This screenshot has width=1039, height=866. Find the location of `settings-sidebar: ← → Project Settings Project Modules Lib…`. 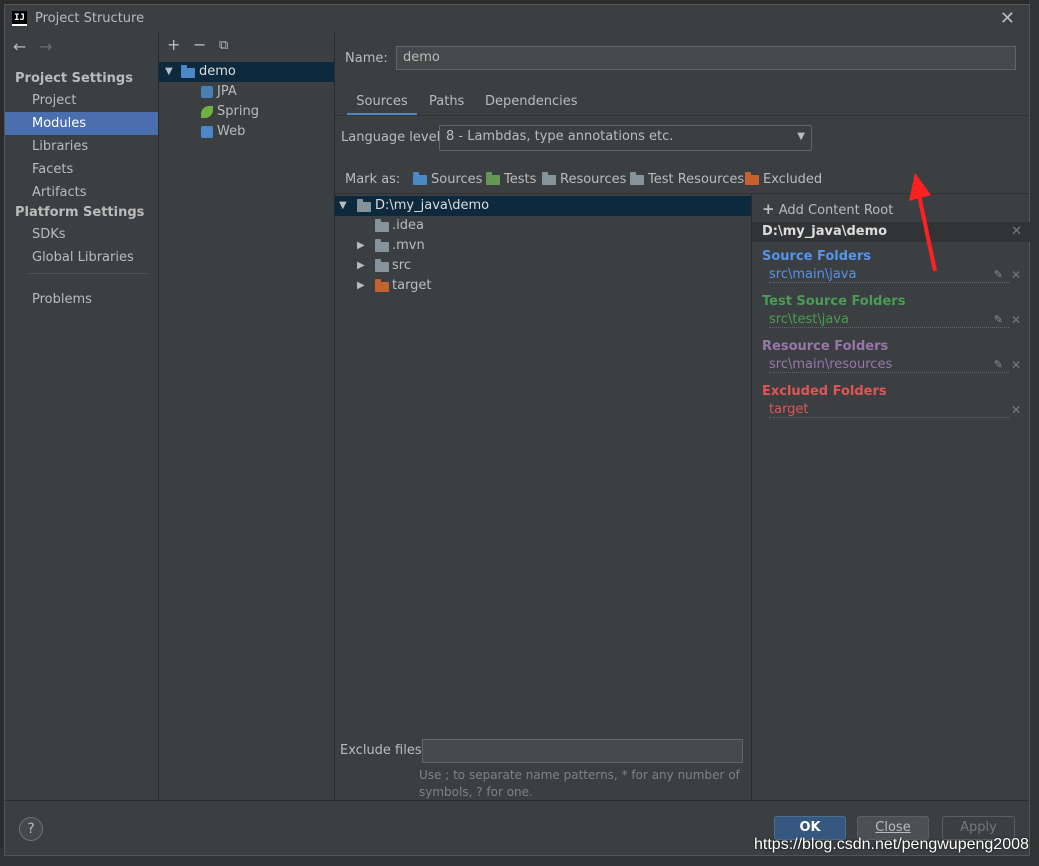

settings-sidebar: ← → Project Settings Project Modules Lib… is located at coordinates (82, 416).